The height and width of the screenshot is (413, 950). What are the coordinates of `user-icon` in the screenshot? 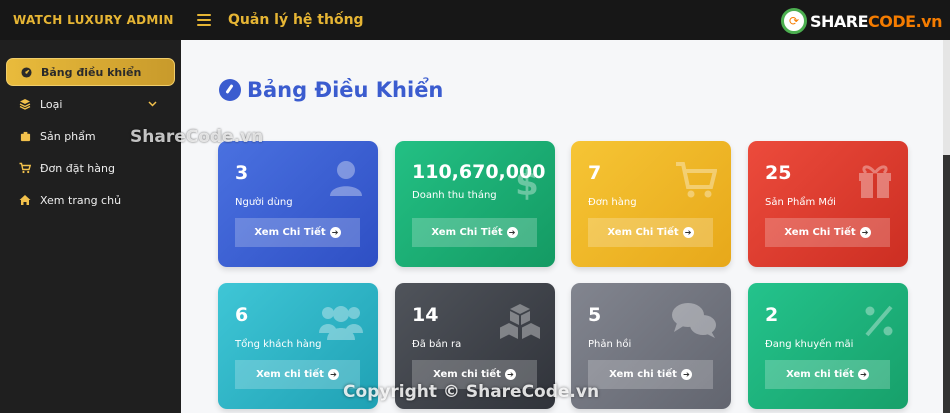 It's located at (346, 178).